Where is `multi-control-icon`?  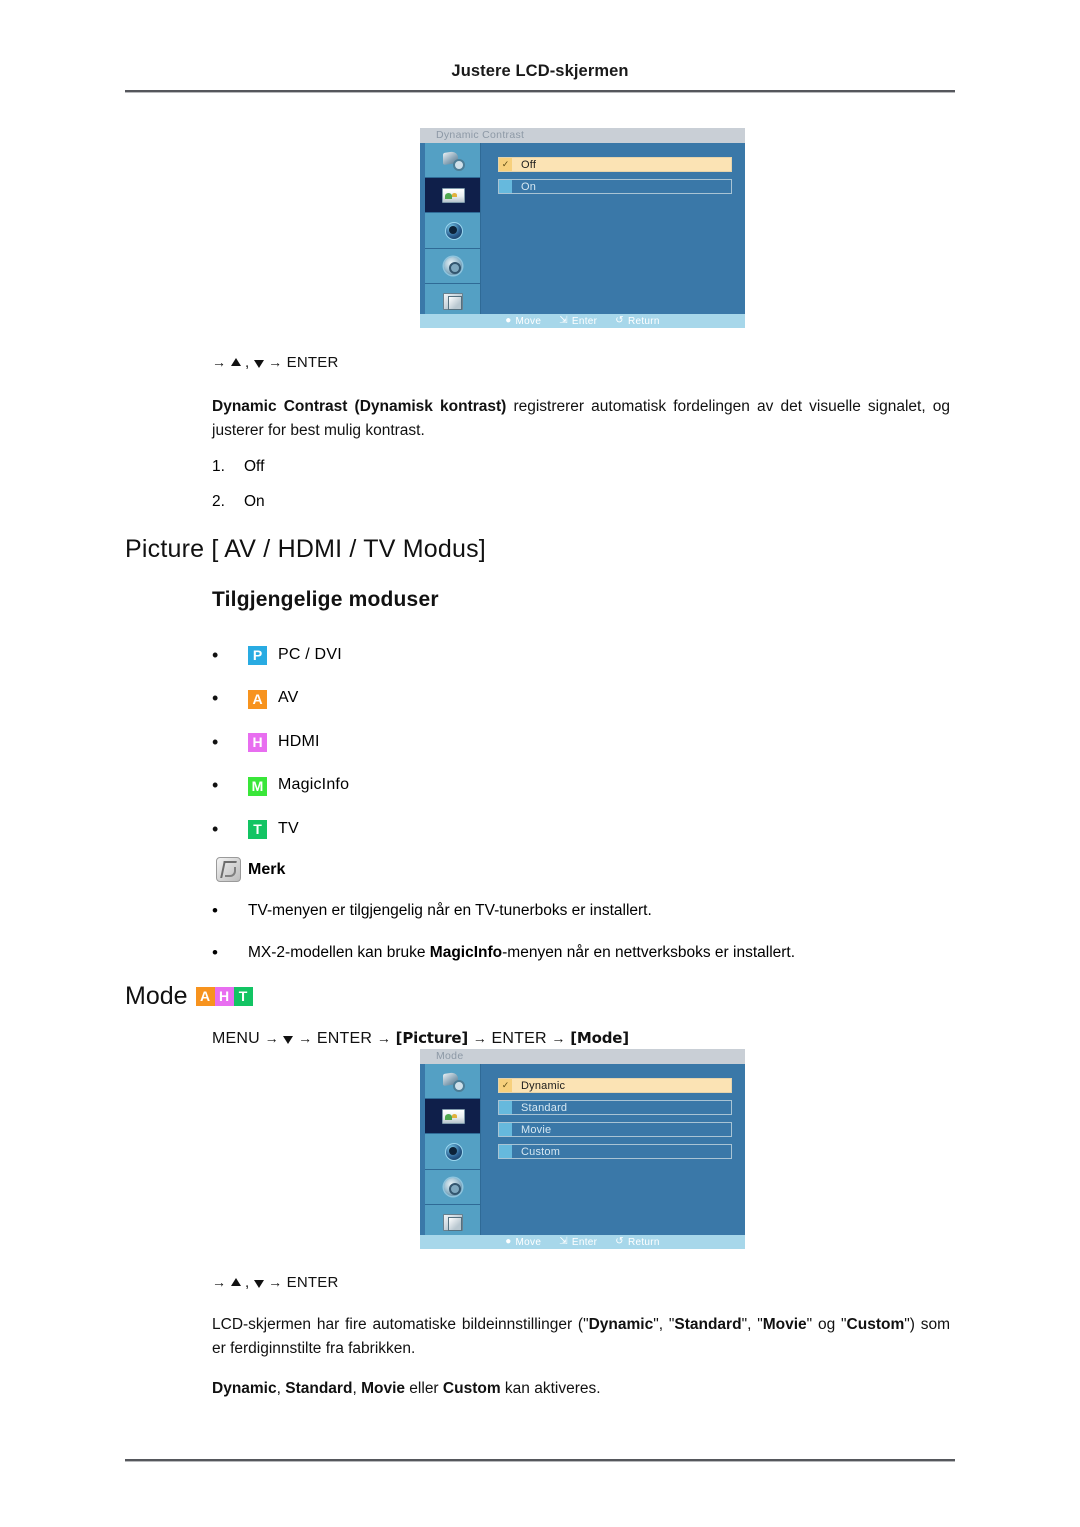
multi-control-icon is located at coordinates (453, 301).